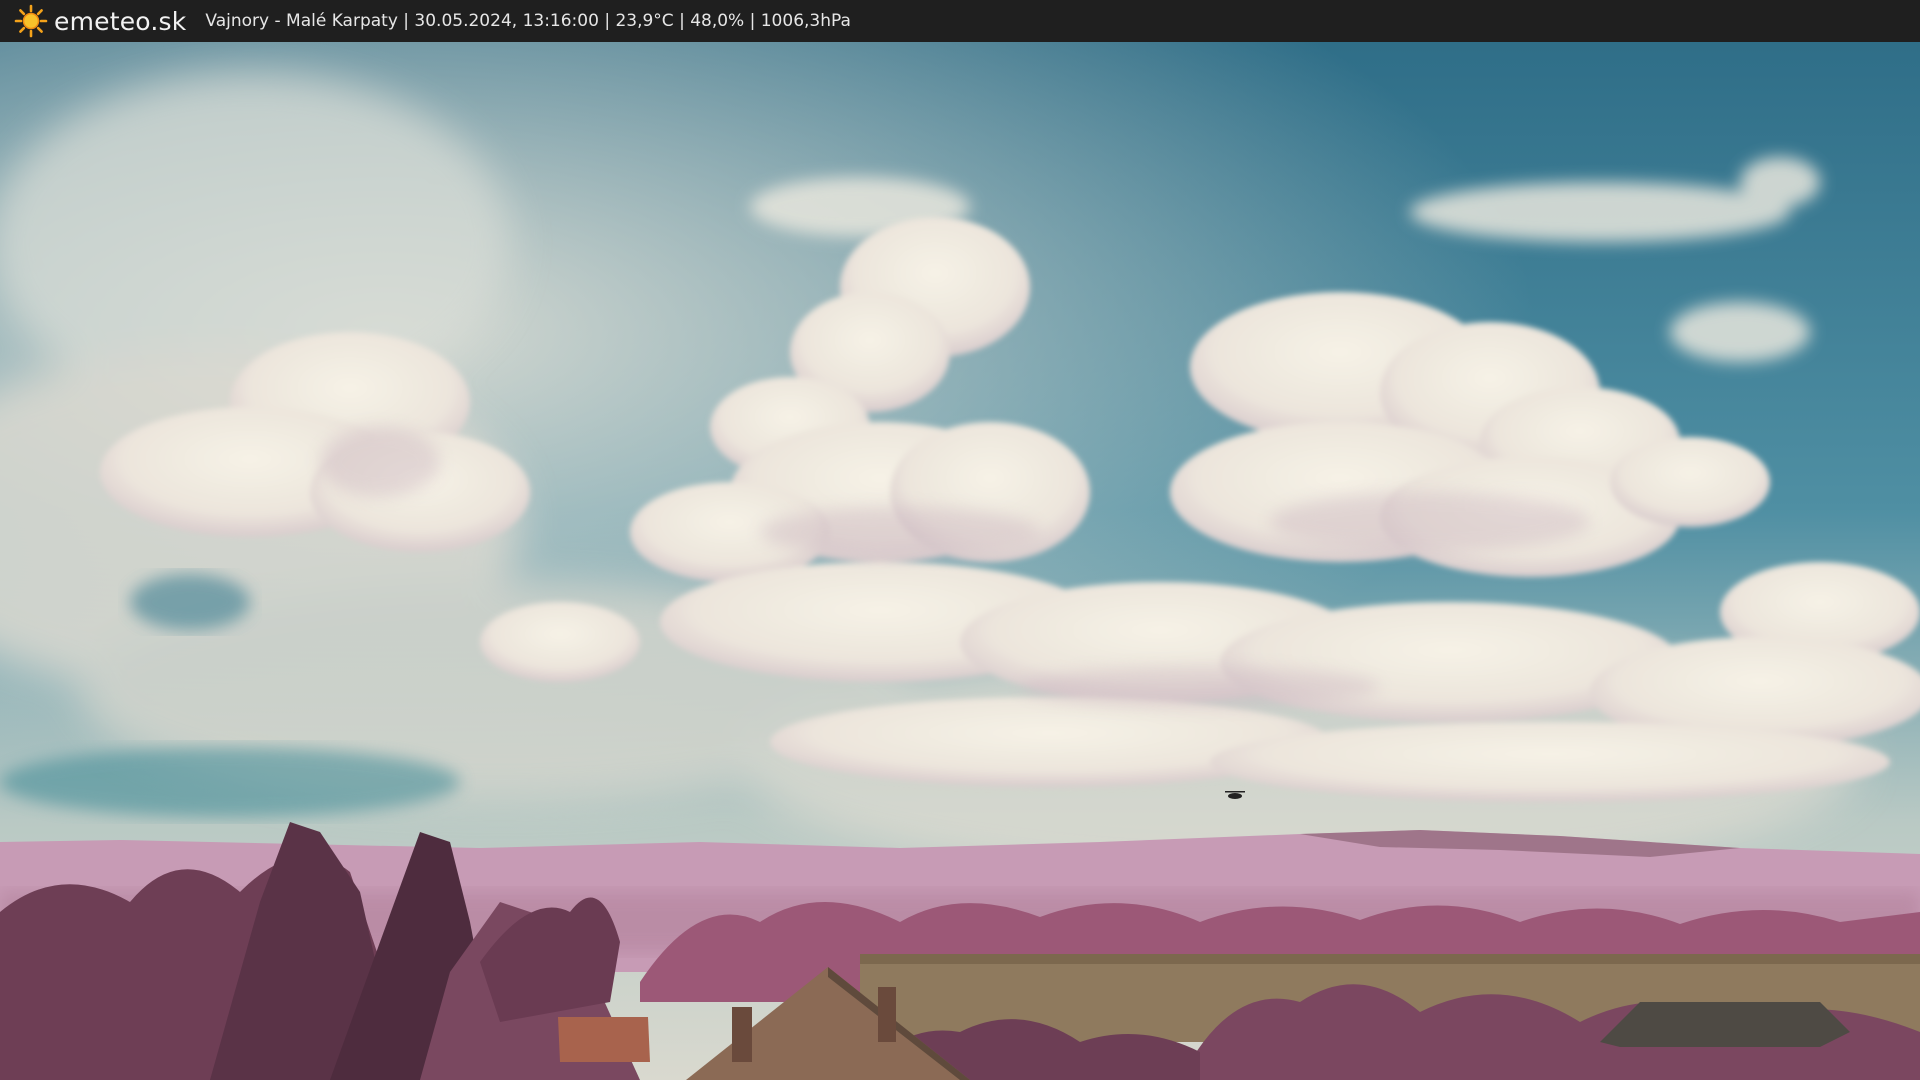  I want to click on emeteo-logo: emeteo.sk, so click(100, 21).